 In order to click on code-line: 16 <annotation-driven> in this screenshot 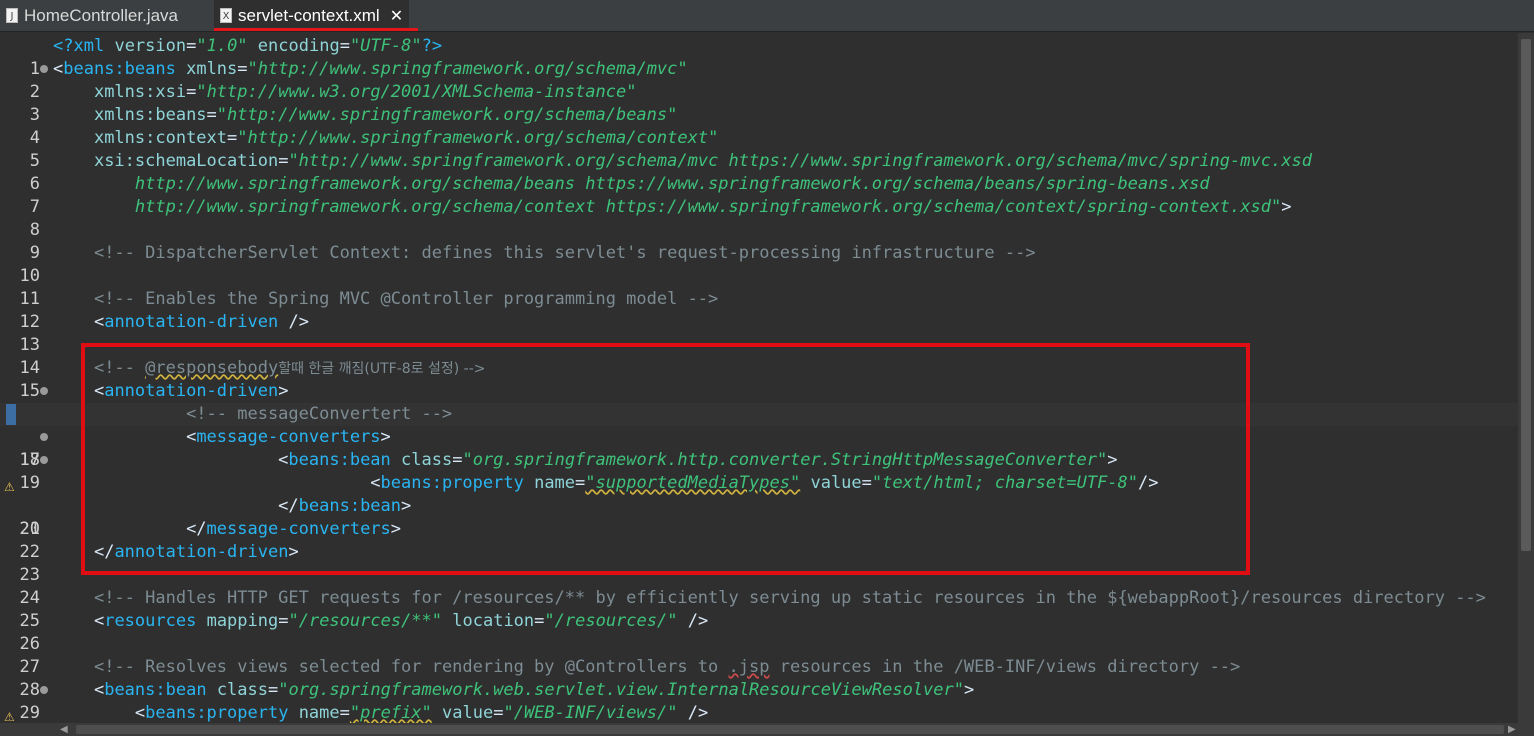, I will do `click(759, 402)`.